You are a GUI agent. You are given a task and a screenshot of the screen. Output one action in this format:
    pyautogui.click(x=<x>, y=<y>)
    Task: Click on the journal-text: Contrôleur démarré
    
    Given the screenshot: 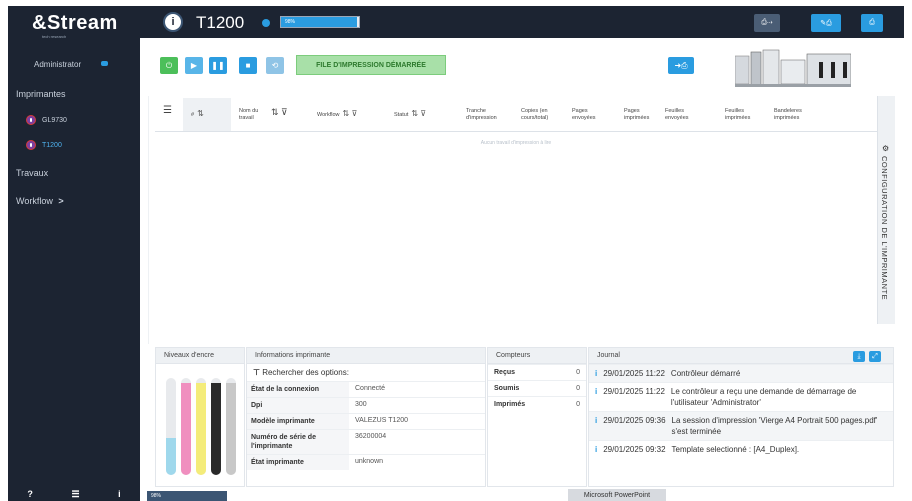 What is the action you would take?
    pyautogui.click(x=705, y=373)
    